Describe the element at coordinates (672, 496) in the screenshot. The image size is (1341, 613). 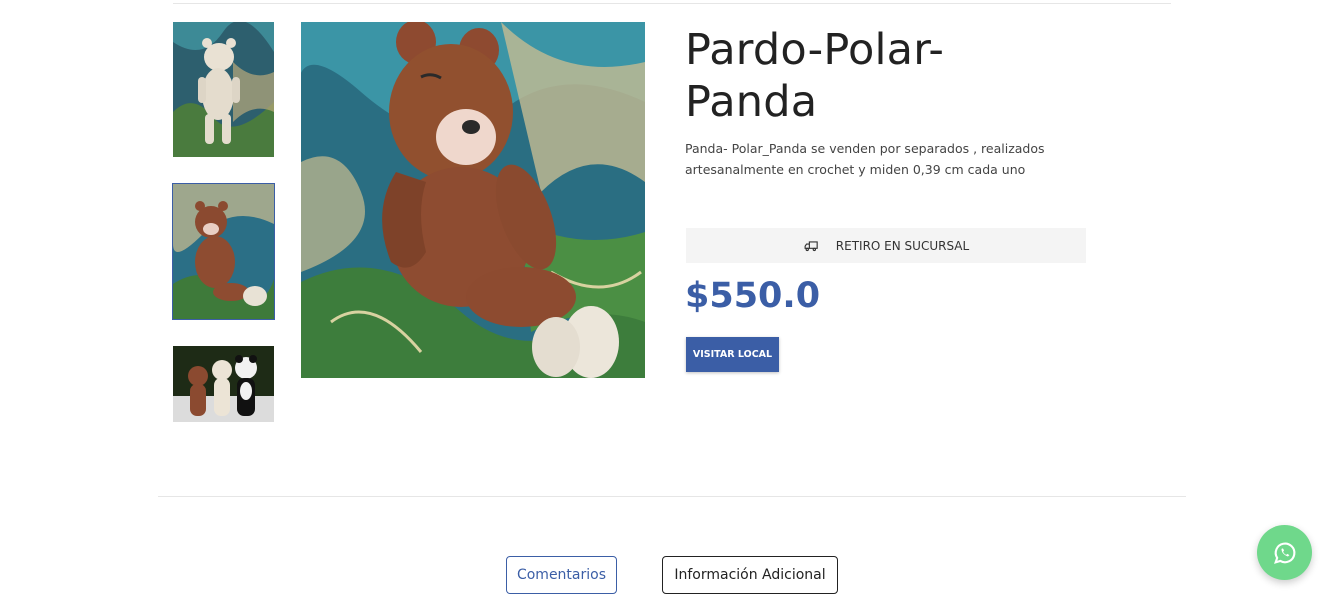
I see `section-divider` at that location.